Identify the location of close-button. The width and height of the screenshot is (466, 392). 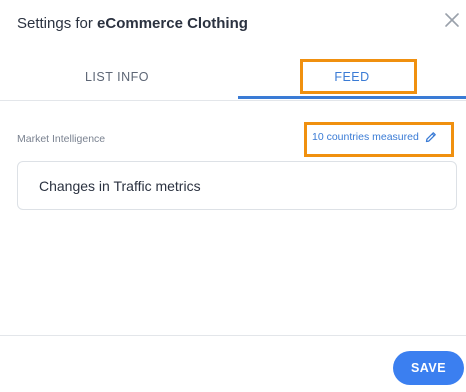
(452, 20).